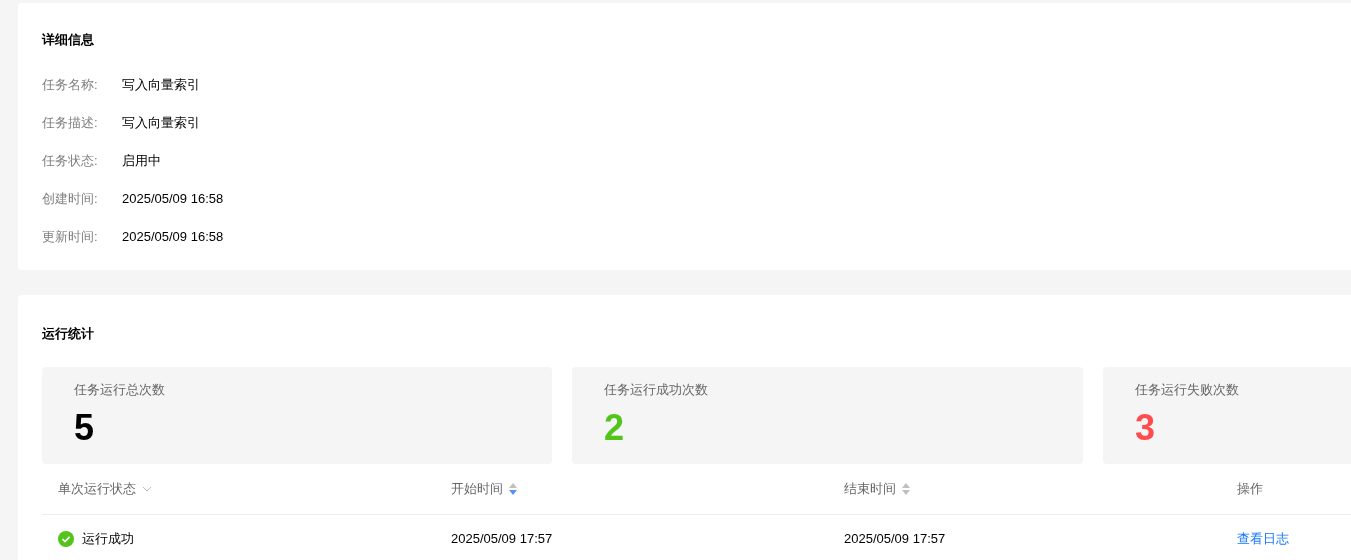 This screenshot has width=1351, height=560. What do you see at coordinates (68, 334) in the screenshot?
I see `section-title: 运行统计` at bounding box center [68, 334].